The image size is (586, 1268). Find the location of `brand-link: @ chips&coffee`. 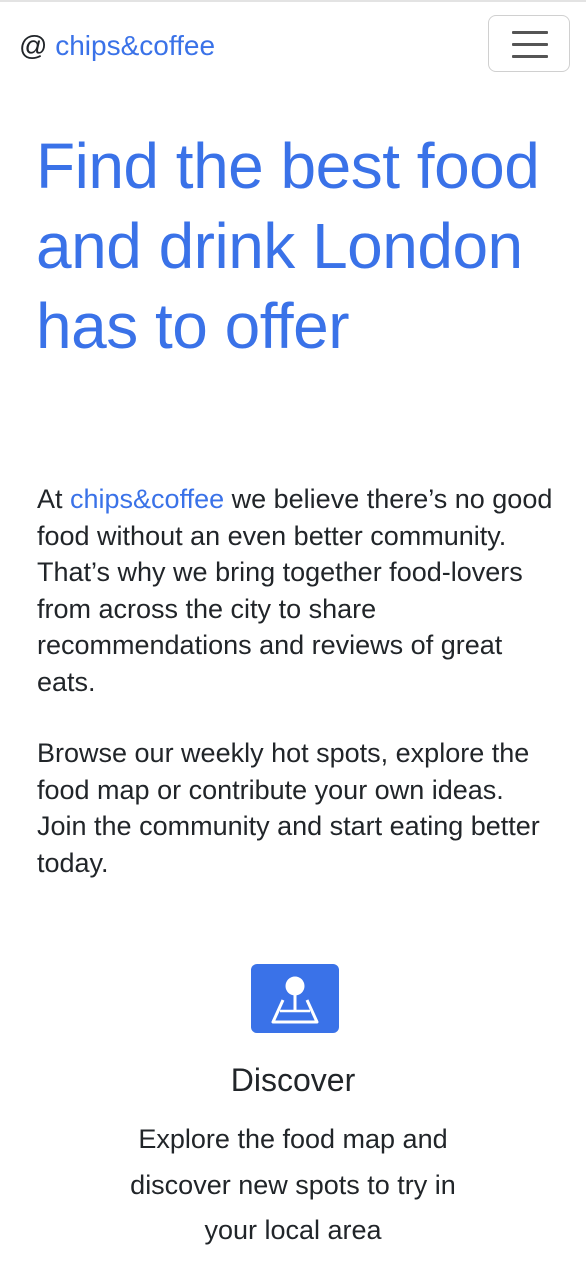

brand-link: @ chips&coffee is located at coordinates (117, 46).